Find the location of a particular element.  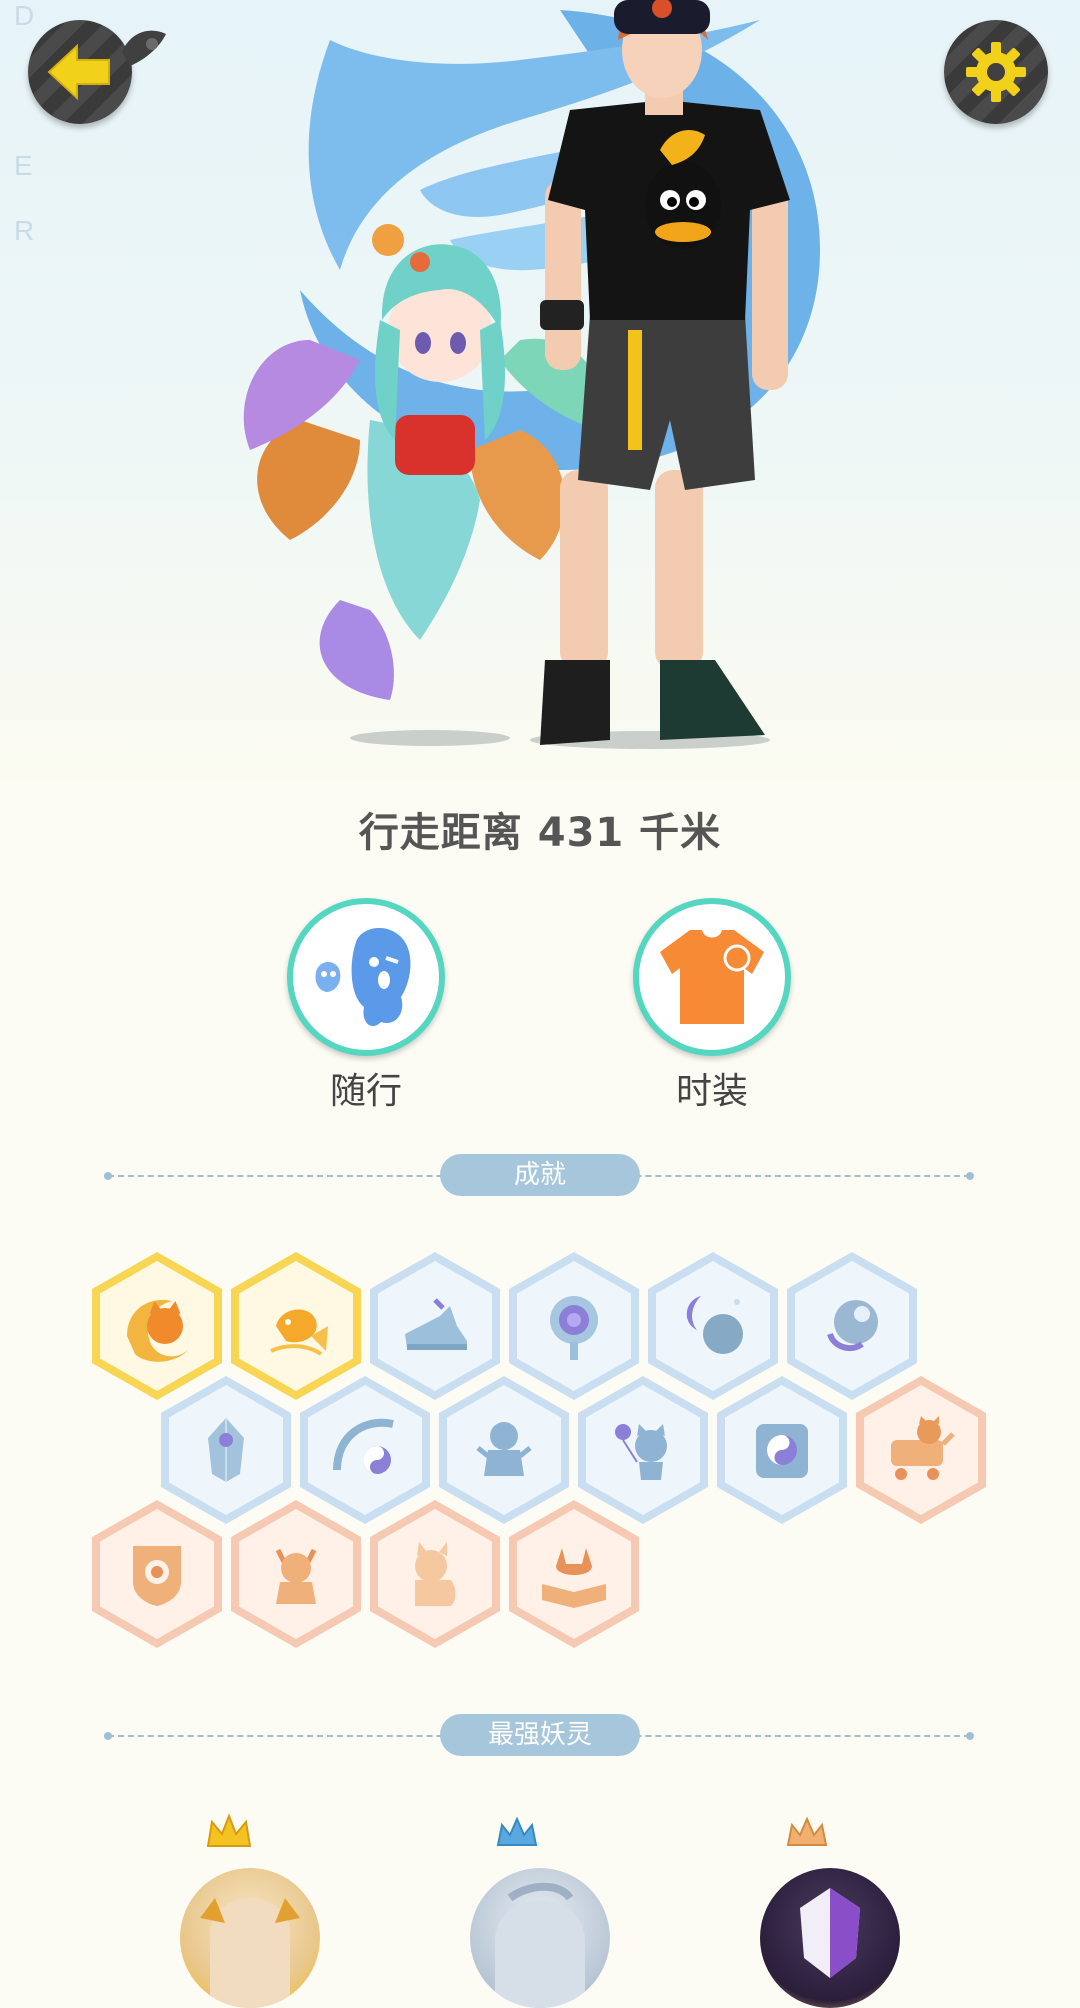

gold-crown-icon is located at coordinates (229, 1830).